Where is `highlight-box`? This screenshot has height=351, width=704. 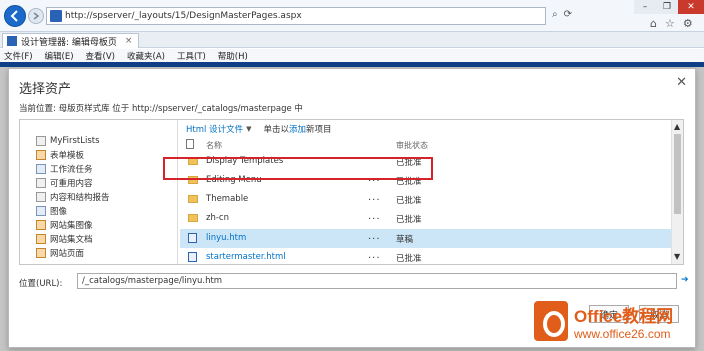 highlight-box is located at coordinates (298, 168).